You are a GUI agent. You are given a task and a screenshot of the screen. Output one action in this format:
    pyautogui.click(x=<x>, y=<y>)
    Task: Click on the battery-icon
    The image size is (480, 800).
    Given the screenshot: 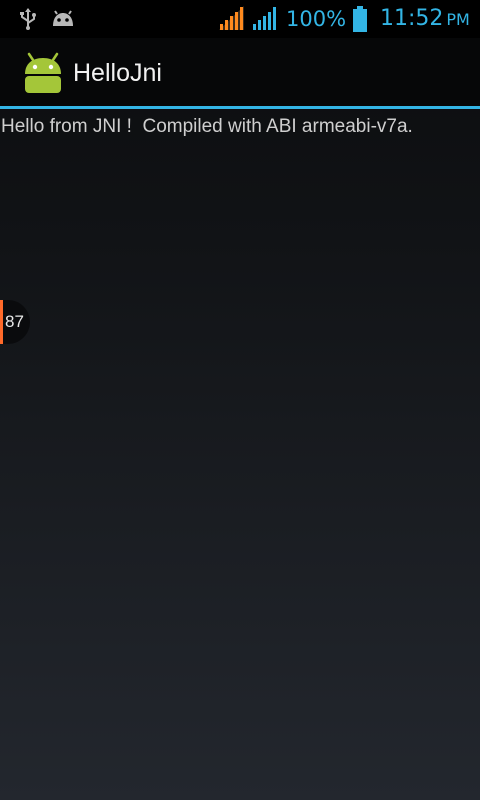 What is the action you would take?
    pyautogui.click(x=360, y=19)
    